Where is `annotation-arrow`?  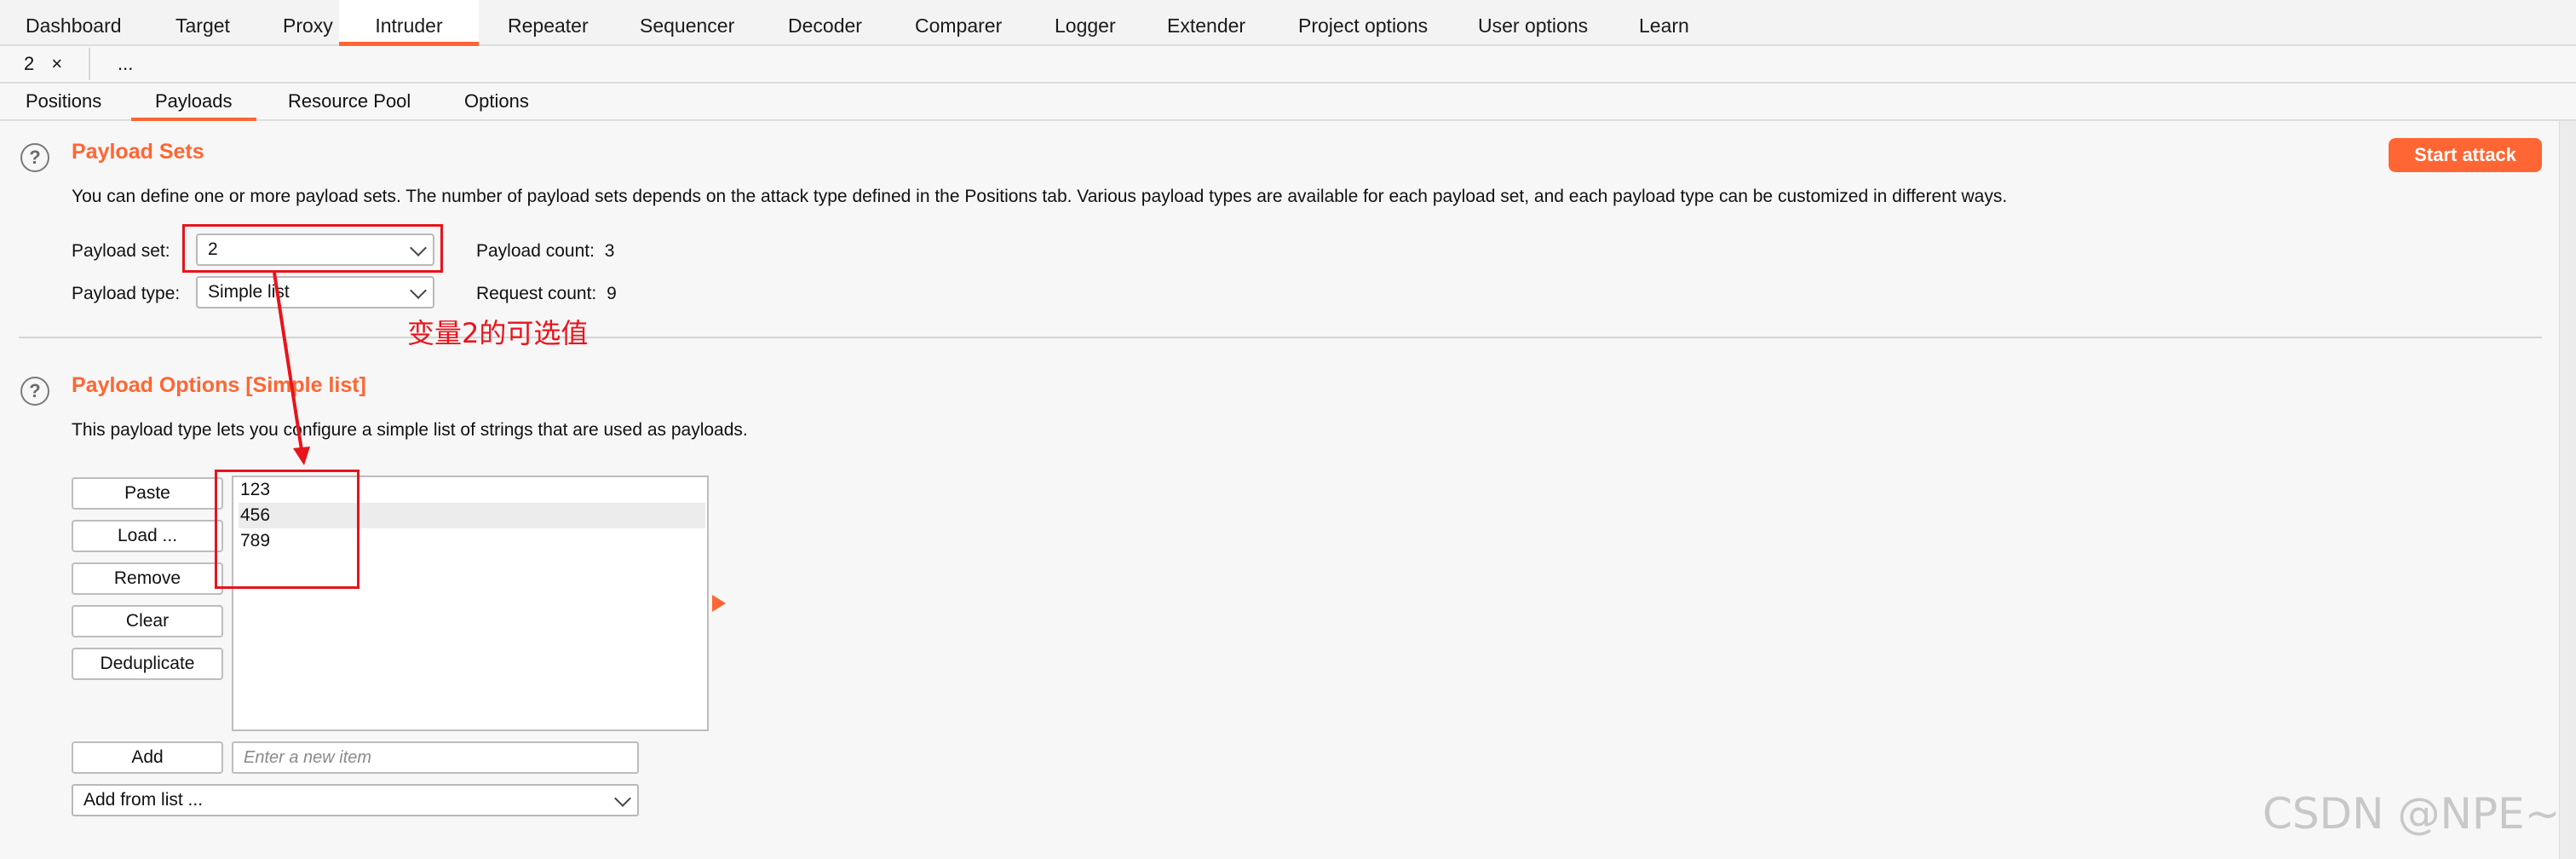
annotation-arrow is located at coordinates (291, 368).